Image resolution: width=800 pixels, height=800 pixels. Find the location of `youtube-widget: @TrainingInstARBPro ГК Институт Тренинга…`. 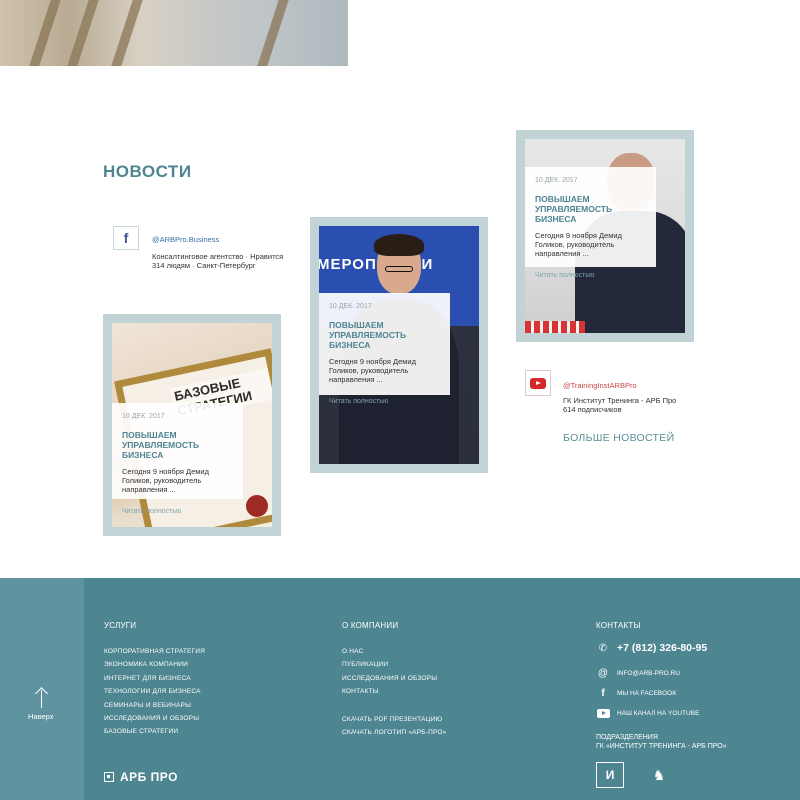

youtube-widget: @TrainingInstARBPro ГК Институт Тренинга… is located at coordinates (619, 397).